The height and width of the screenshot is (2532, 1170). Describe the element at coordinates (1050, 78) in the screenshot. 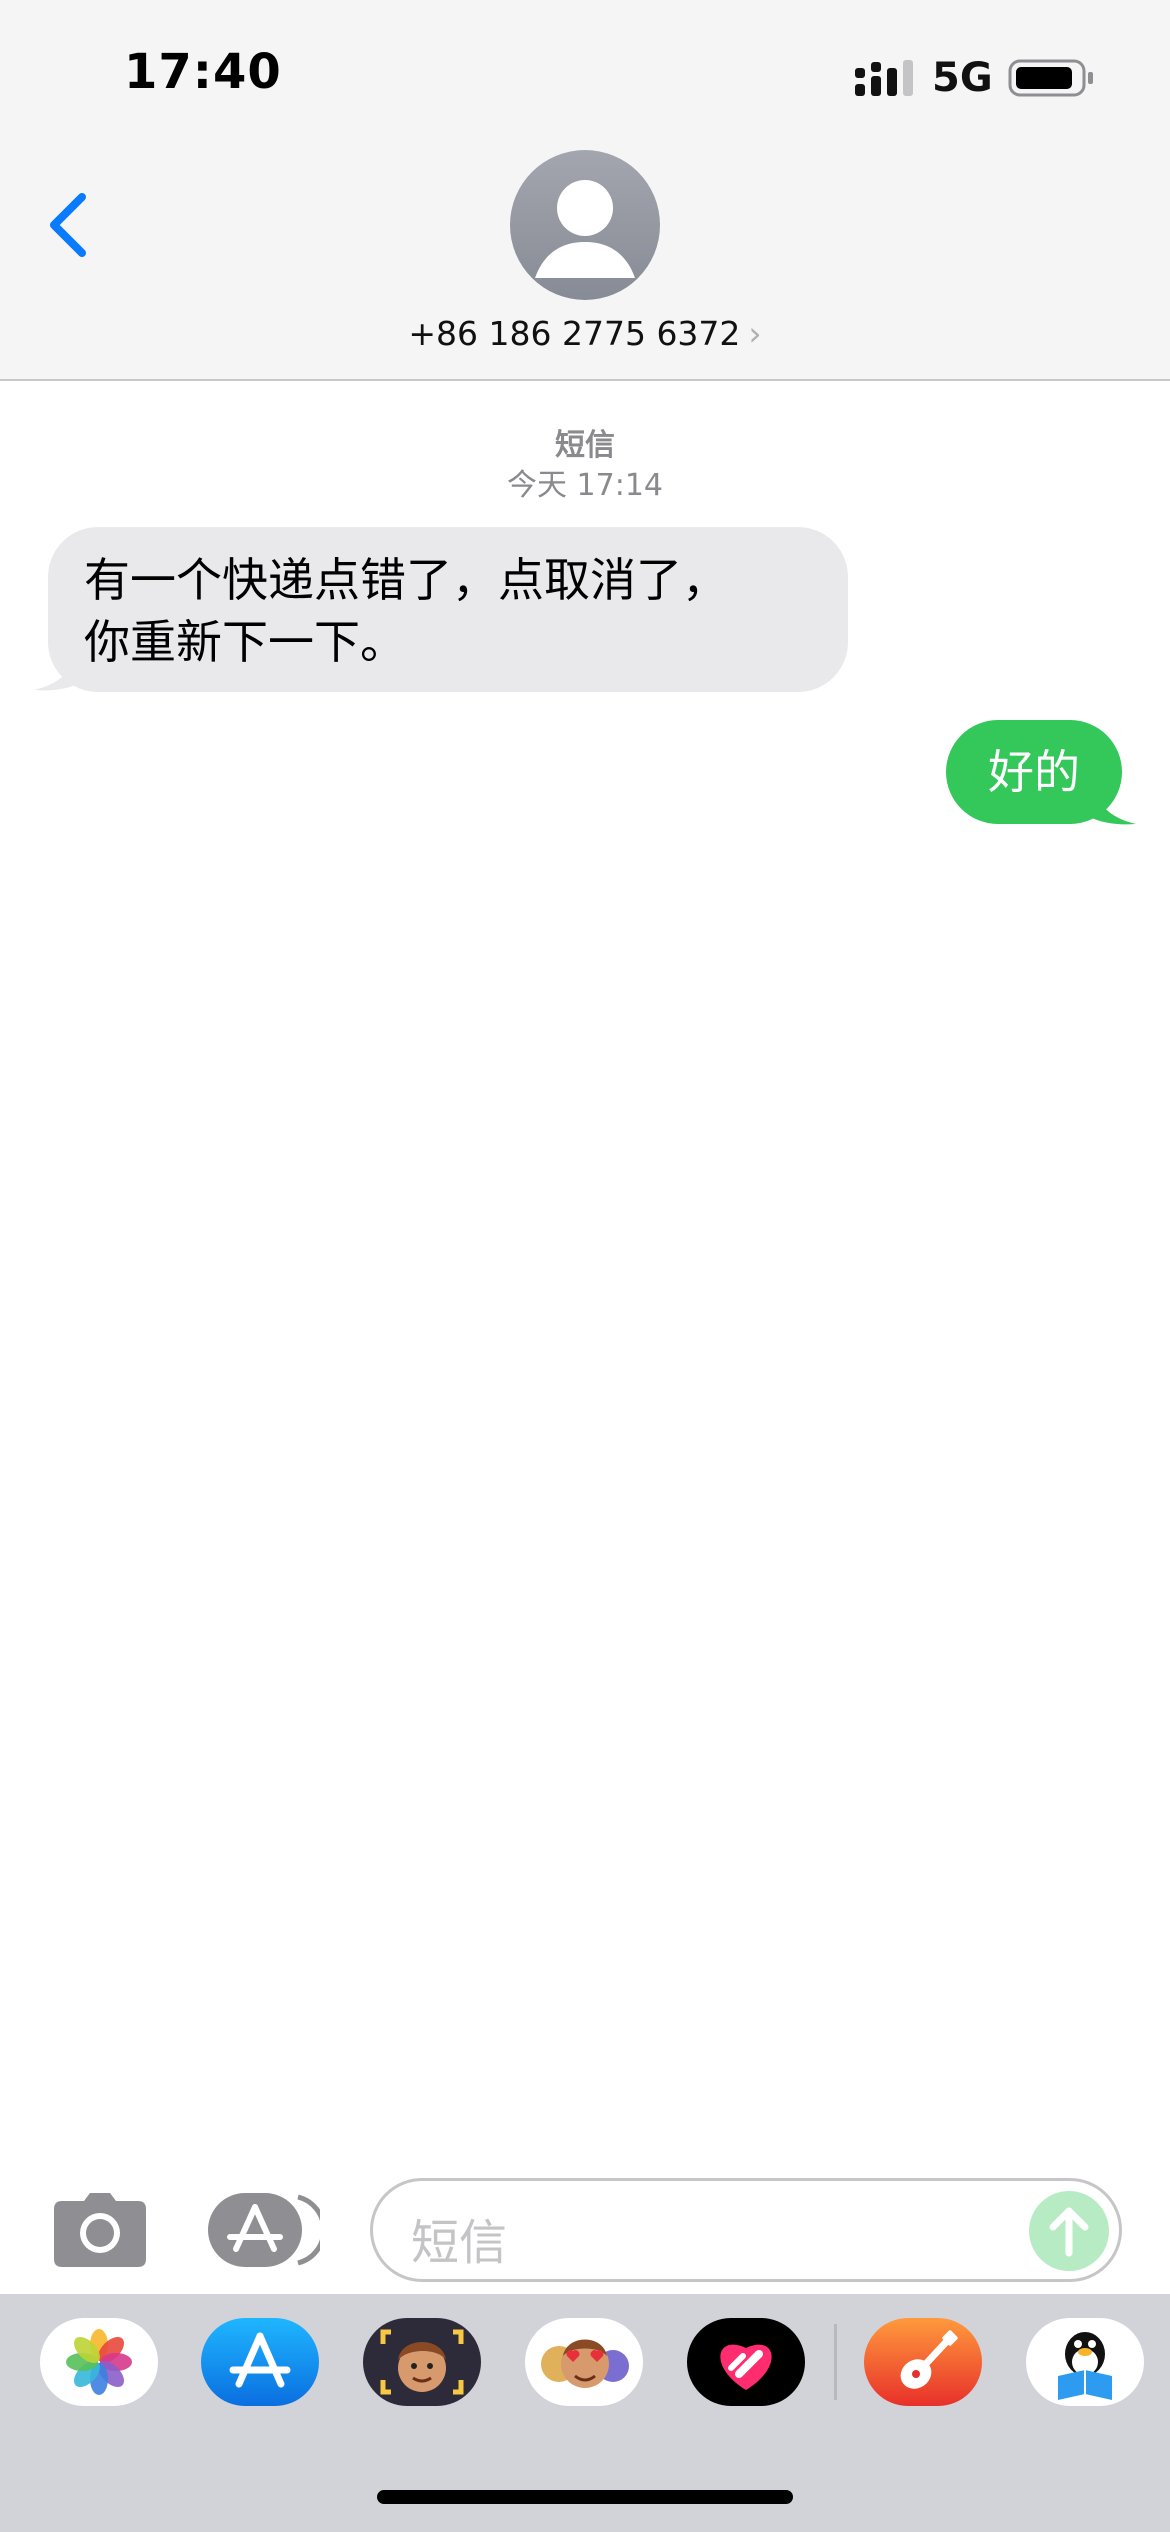

I see `battery-icon` at that location.